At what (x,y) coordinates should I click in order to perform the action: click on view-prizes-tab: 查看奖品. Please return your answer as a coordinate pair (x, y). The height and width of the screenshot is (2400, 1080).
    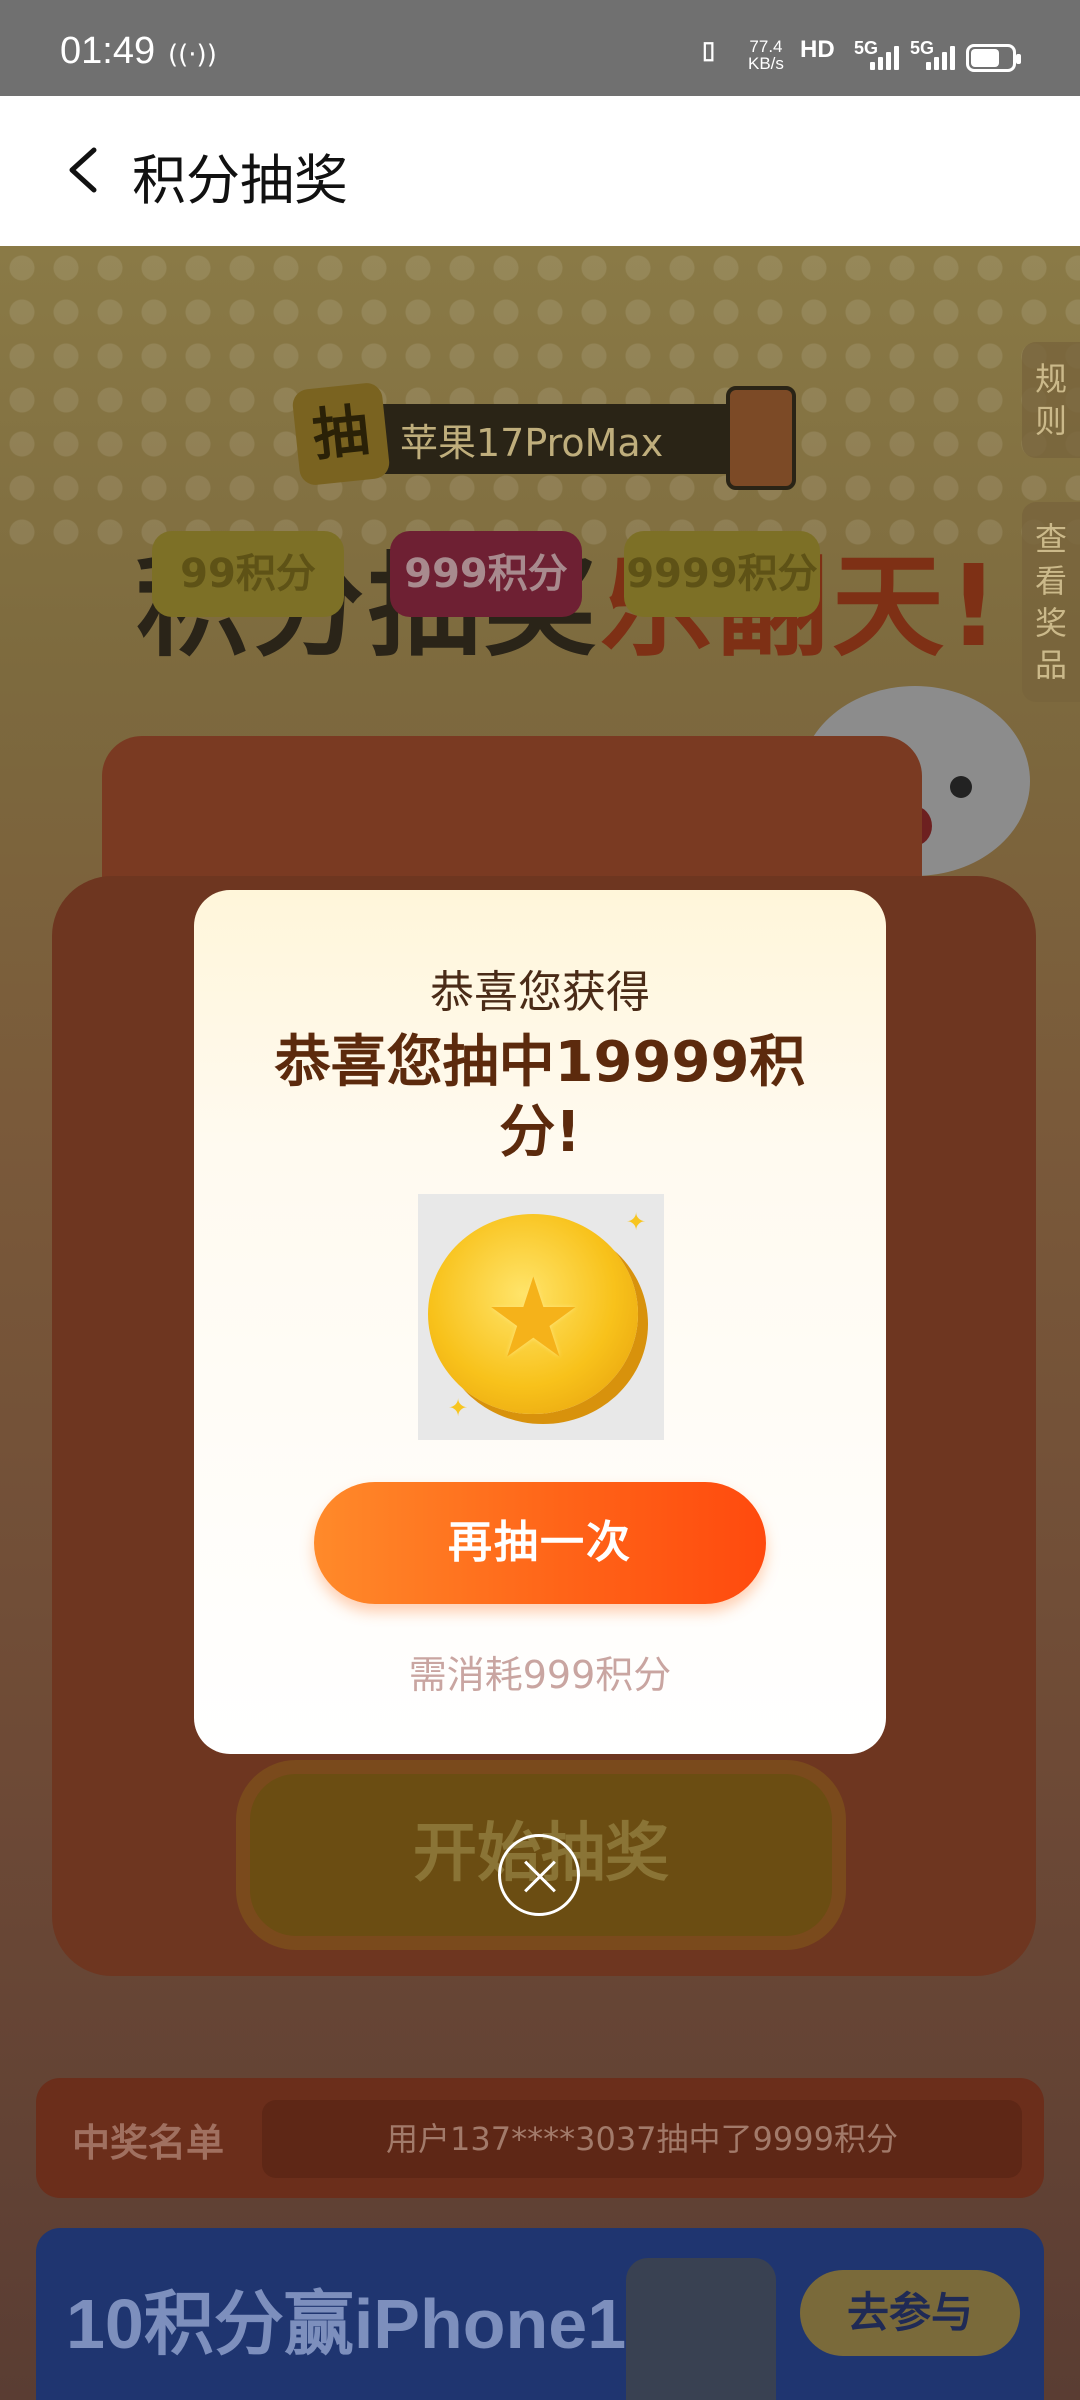
    Looking at the image, I should click on (1051, 602).